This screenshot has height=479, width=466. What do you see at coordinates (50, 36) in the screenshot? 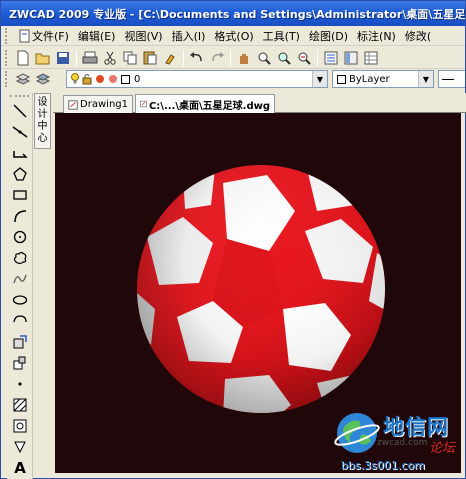
I see `menu-file-label: 文件(F)` at bounding box center [50, 36].